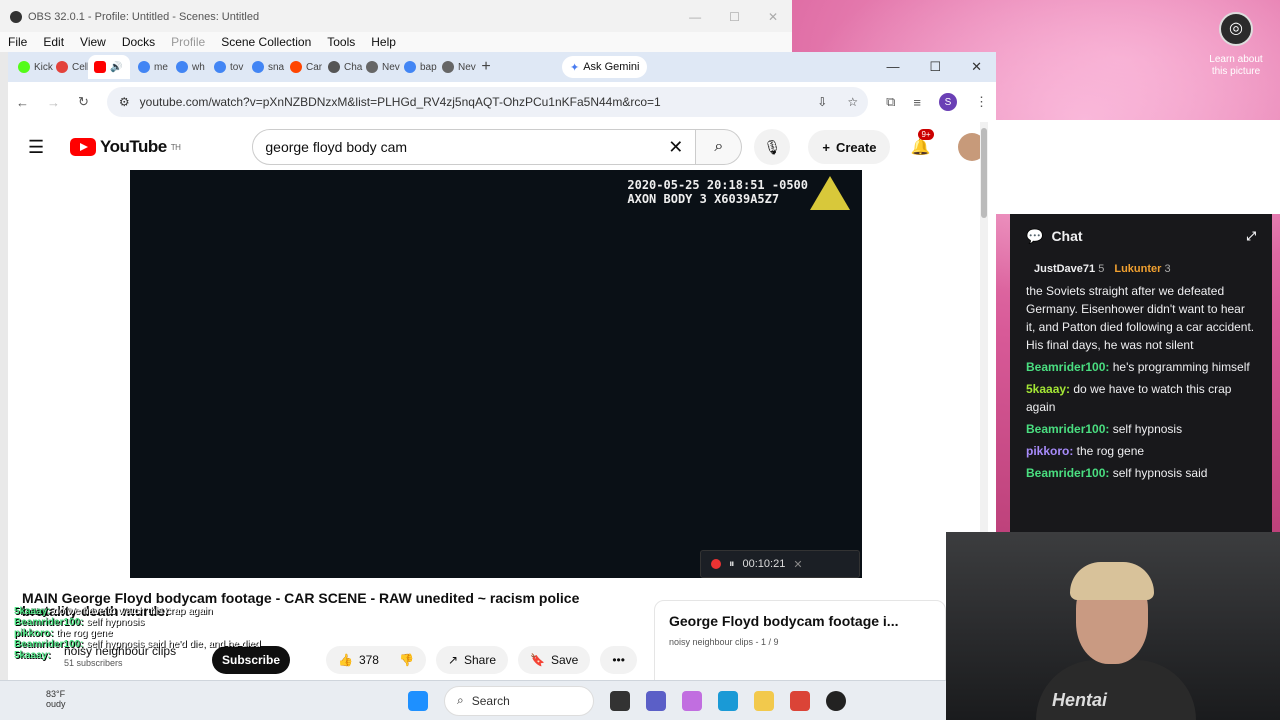 This screenshot has height=720, width=1280. Describe the element at coordinates (296, 67) in the screenshot. I see `reddit-icon` at that location.